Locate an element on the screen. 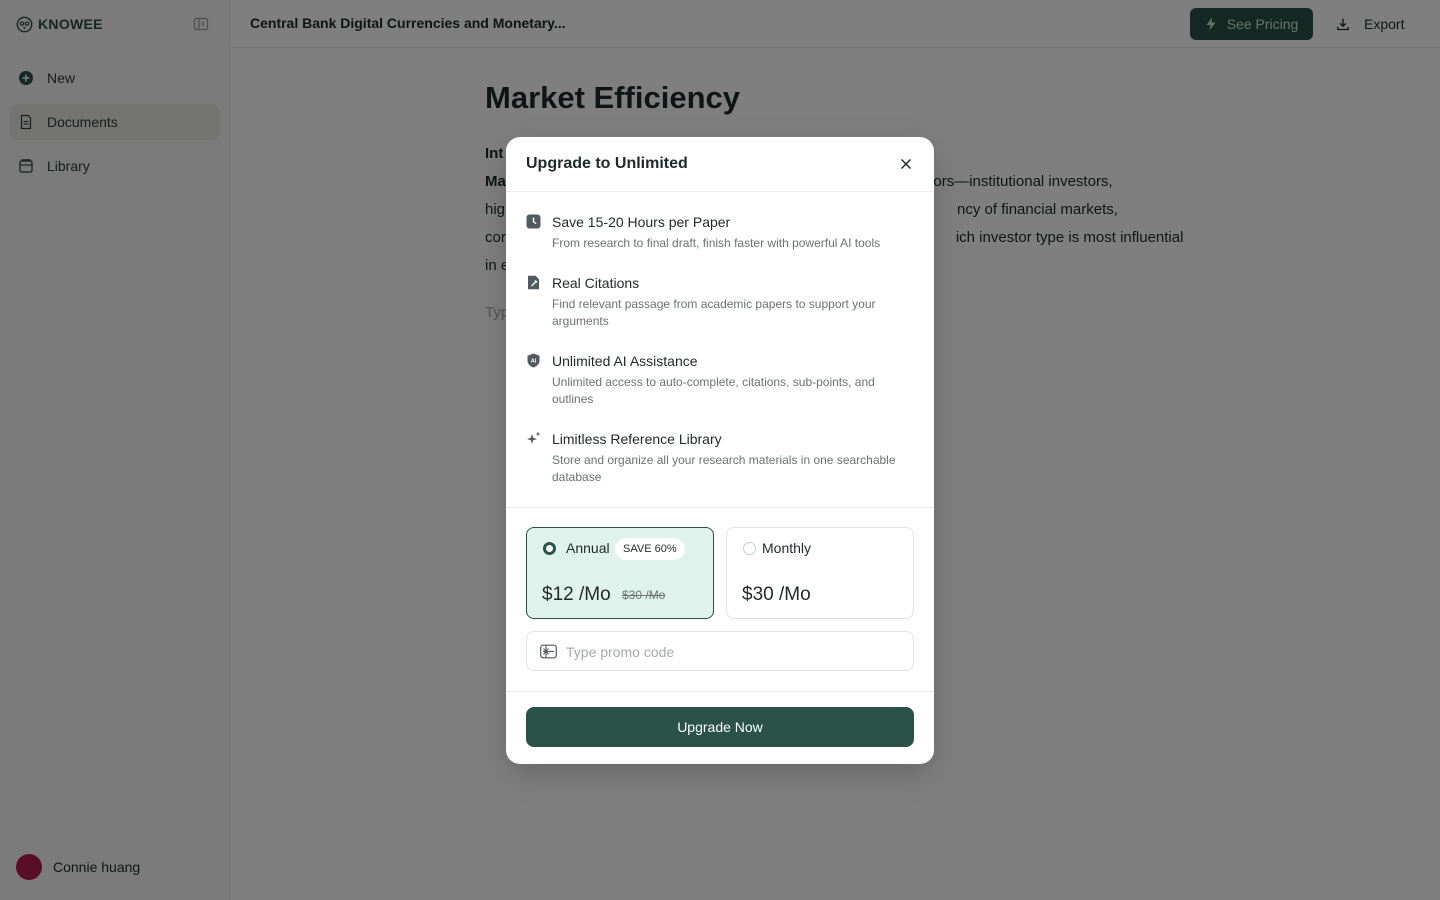 The height and width of the screenshot is (900, 1440). close-button is located at coordinates (906, 164).